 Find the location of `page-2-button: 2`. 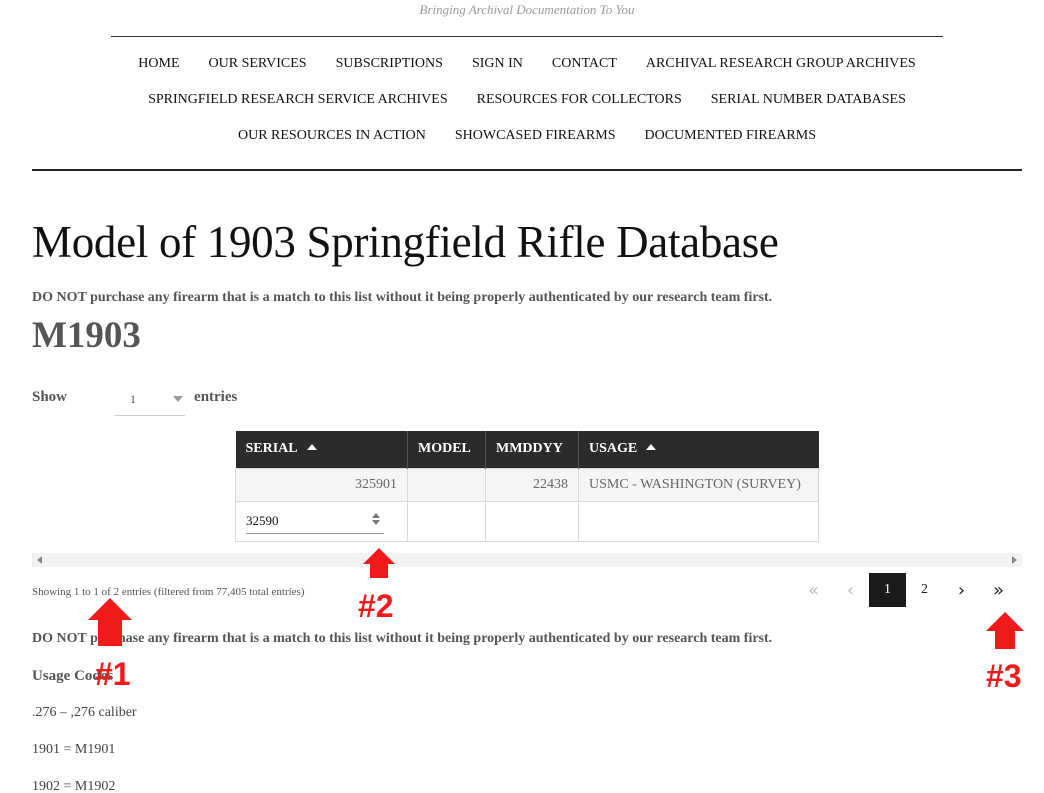

page-2-button: 2 is located at coordinates (924, 590).